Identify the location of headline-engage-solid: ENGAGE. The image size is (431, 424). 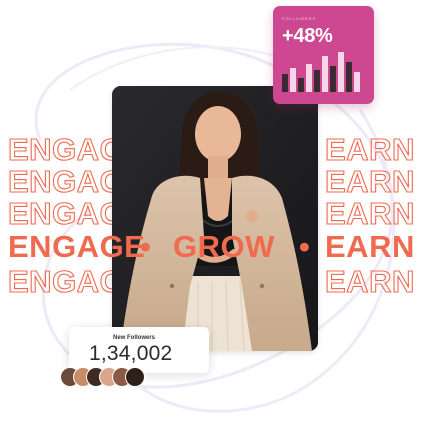
(77, 246).